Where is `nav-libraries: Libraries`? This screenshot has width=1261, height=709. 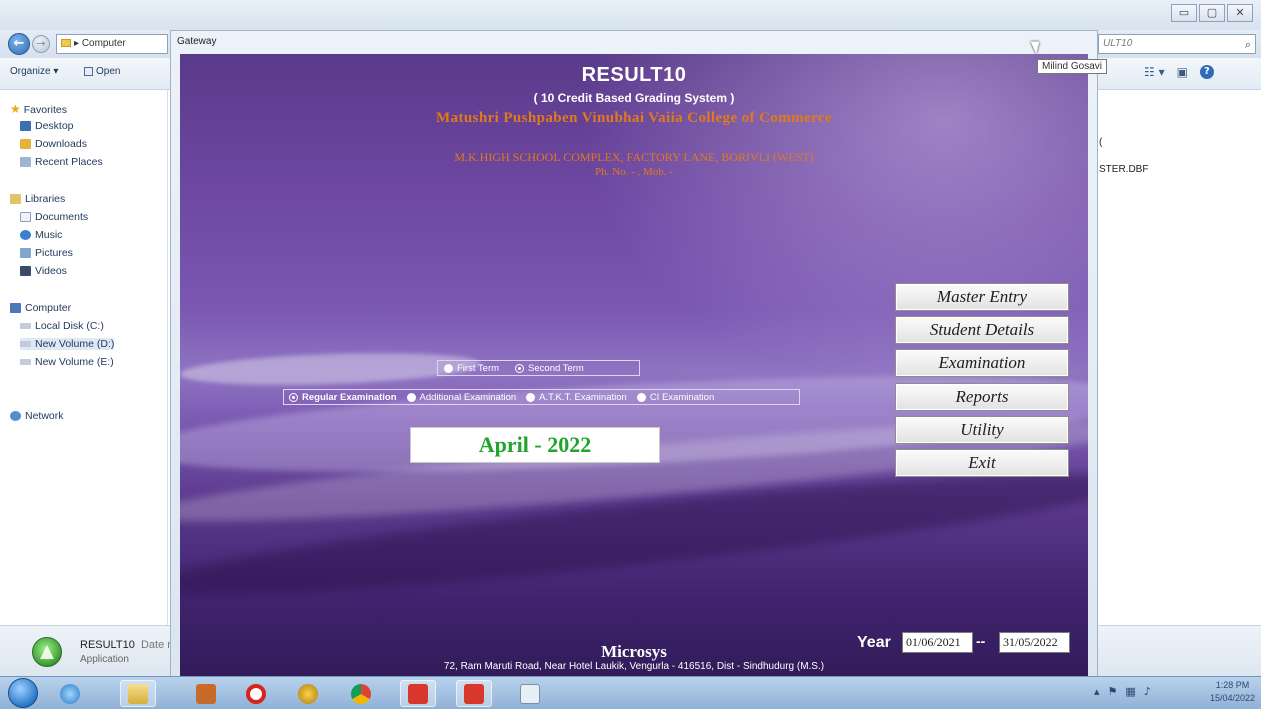 nav-libraries: Libraries is located at coordinates (37, 199).